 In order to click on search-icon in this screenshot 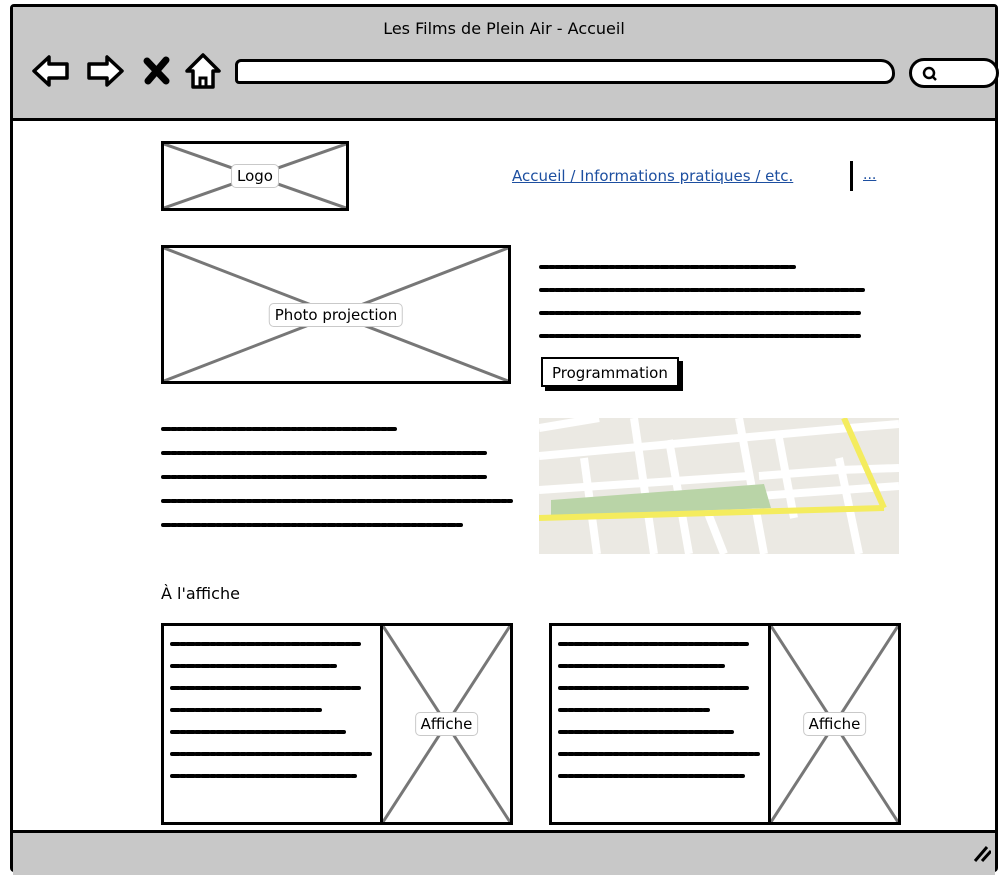, I will do `click(929, 73)`.